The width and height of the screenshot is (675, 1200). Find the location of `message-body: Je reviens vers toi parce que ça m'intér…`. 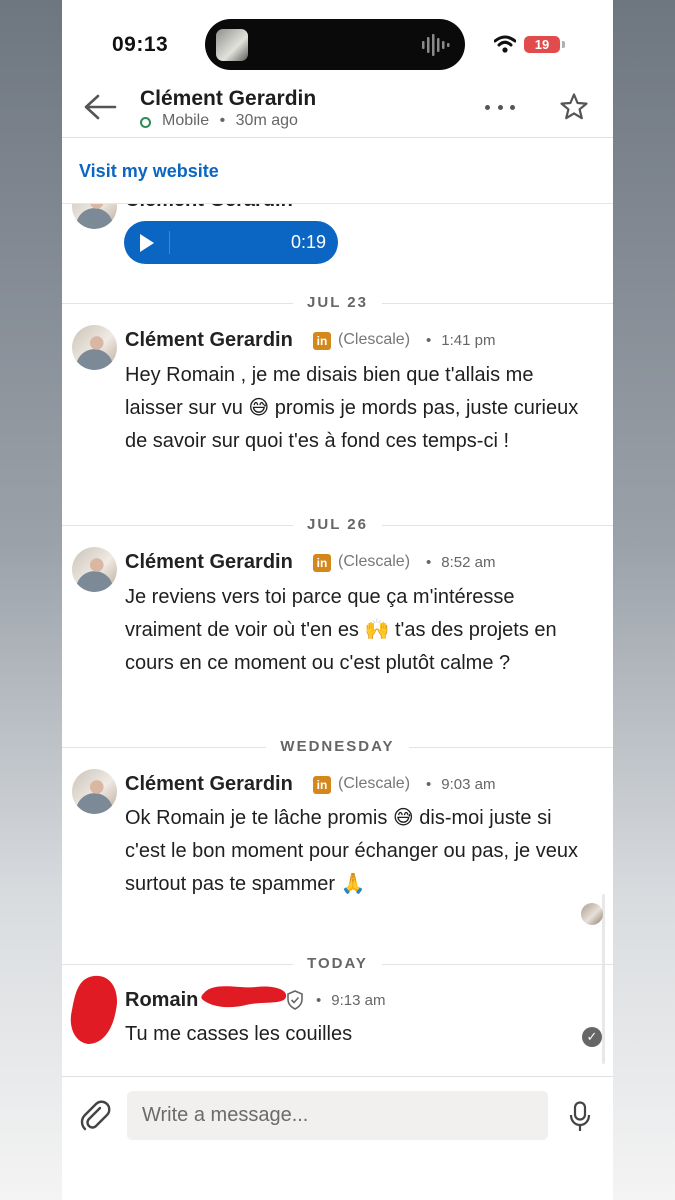

message-body: Je reviens vers toi parce que ça m'intér… is located at coordinates (341, 630).